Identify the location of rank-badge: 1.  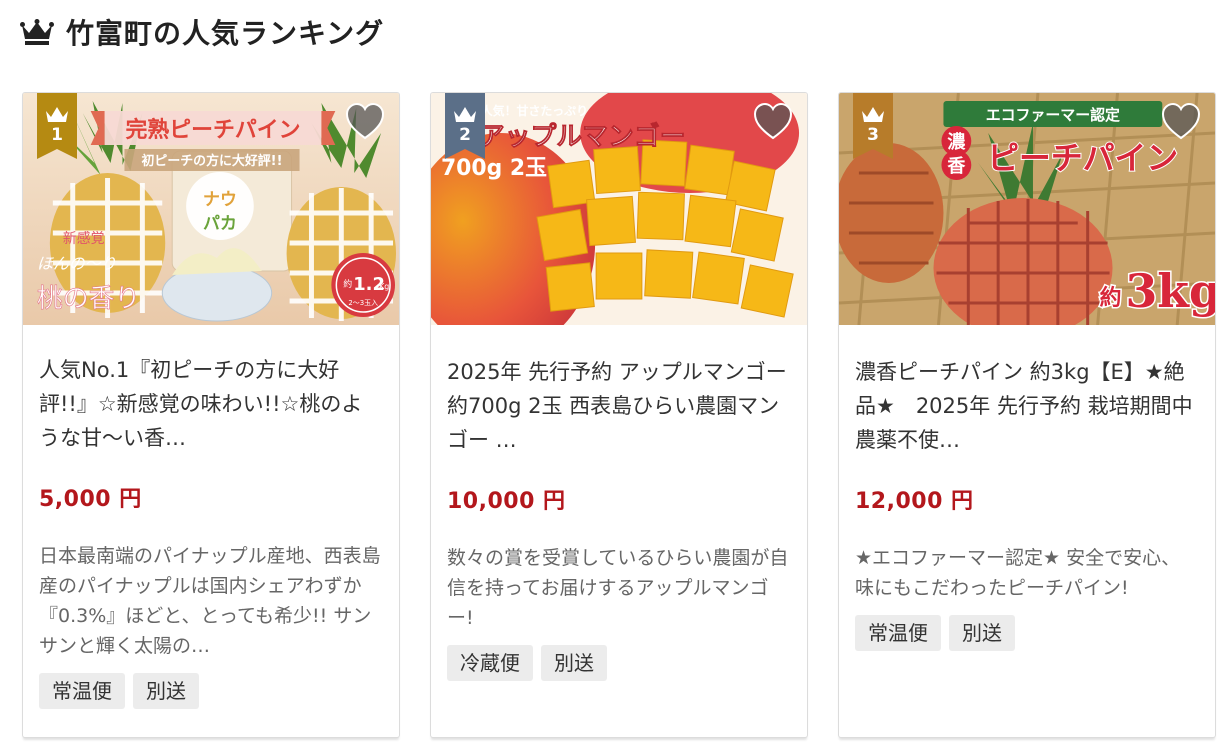
(57, 126).